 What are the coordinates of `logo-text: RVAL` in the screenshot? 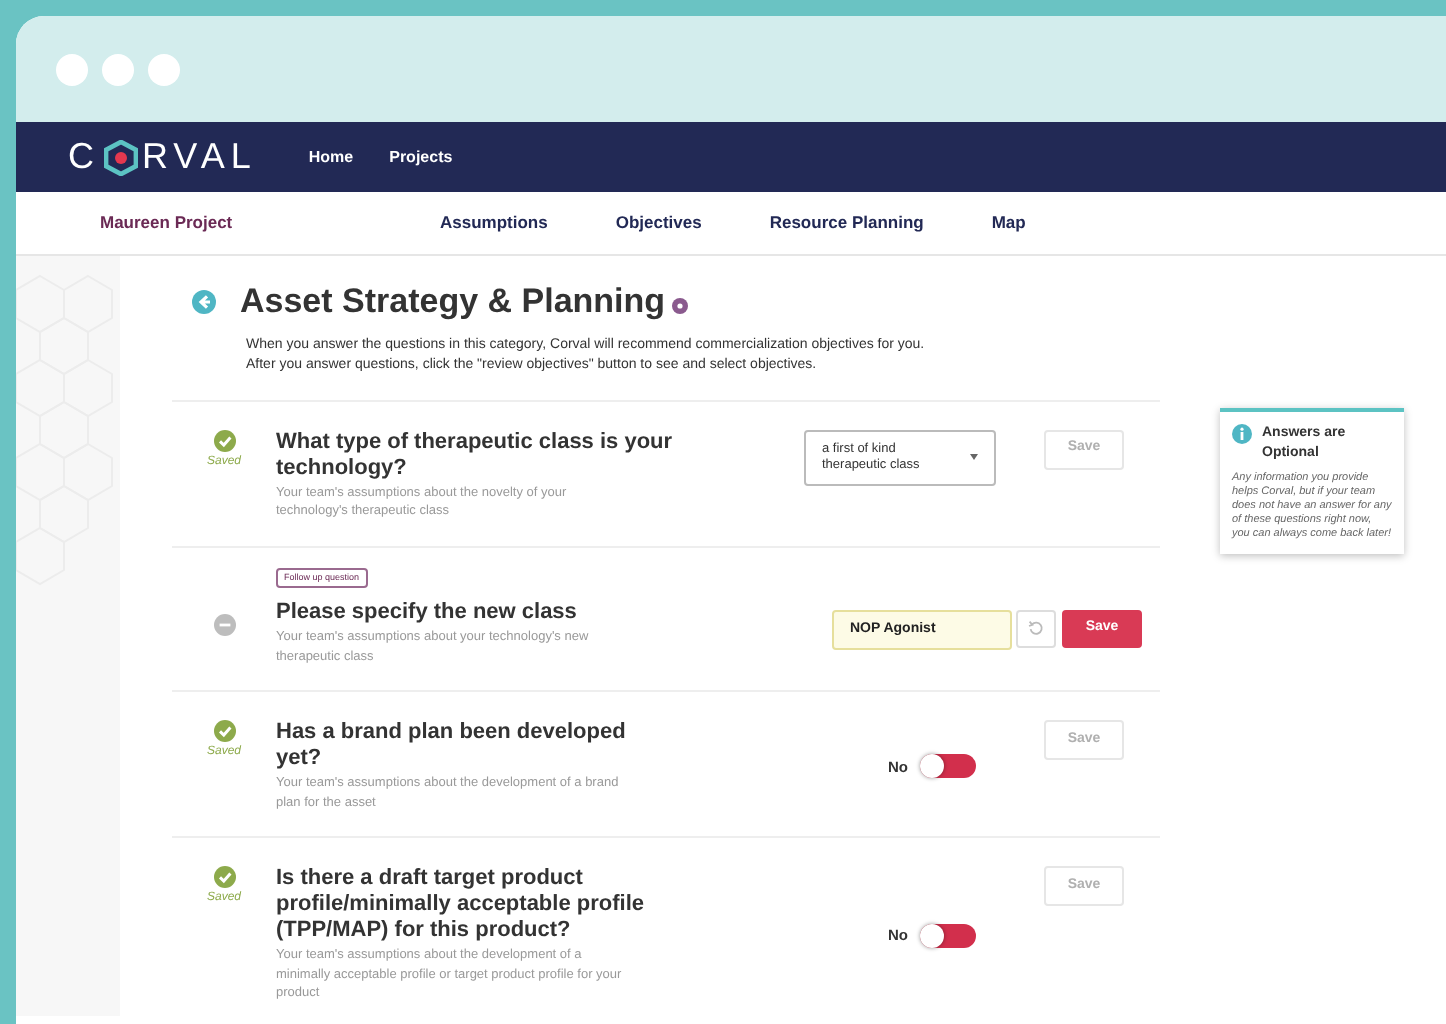 It's located at (199, 157).